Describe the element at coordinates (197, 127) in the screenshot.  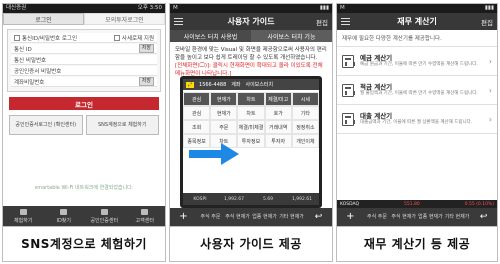
I see `grid-cell: 조회` at that location.